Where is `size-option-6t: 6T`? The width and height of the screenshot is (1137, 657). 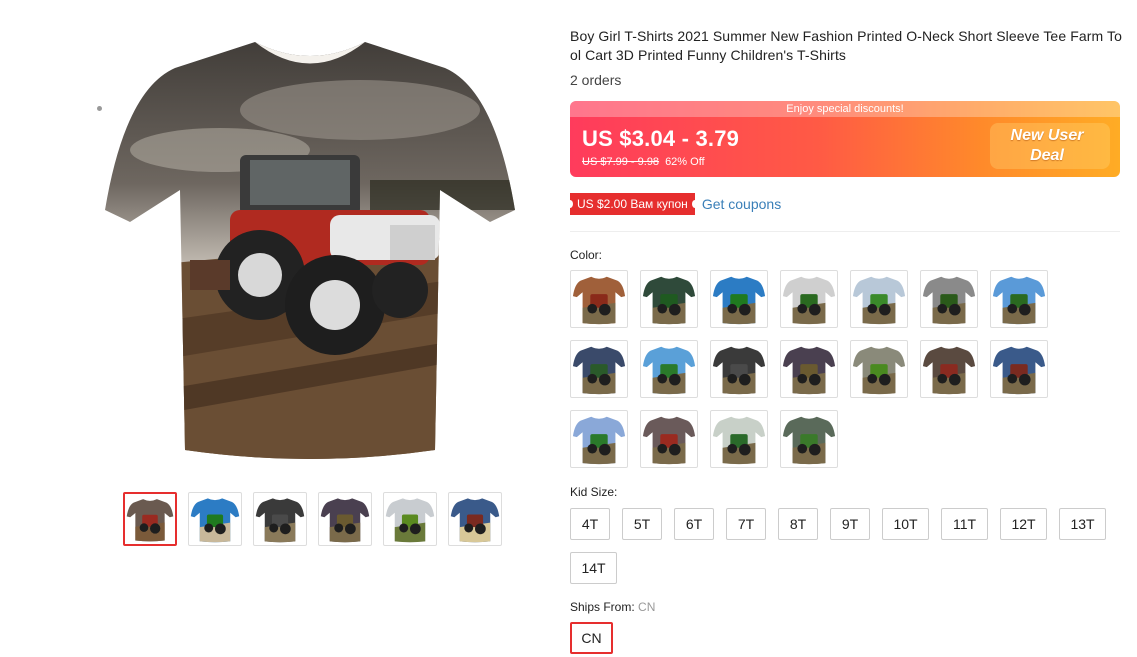 size-option-6t: 6T is located at coordinates (694, 524).